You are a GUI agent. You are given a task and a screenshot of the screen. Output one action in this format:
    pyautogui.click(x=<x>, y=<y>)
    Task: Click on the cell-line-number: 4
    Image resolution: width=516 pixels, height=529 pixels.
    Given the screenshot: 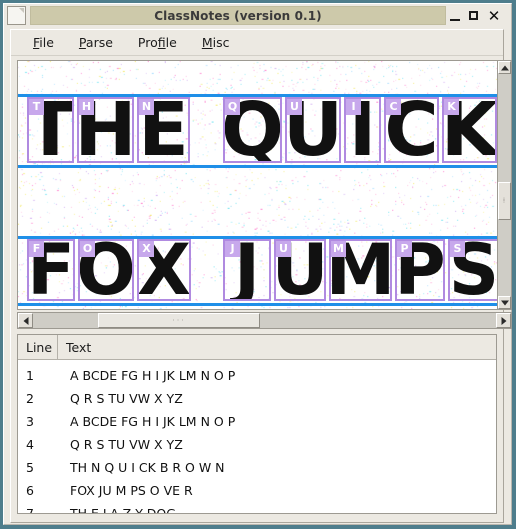 What is the action you would take?
    pyautogui.click(x=30, y=444)
    